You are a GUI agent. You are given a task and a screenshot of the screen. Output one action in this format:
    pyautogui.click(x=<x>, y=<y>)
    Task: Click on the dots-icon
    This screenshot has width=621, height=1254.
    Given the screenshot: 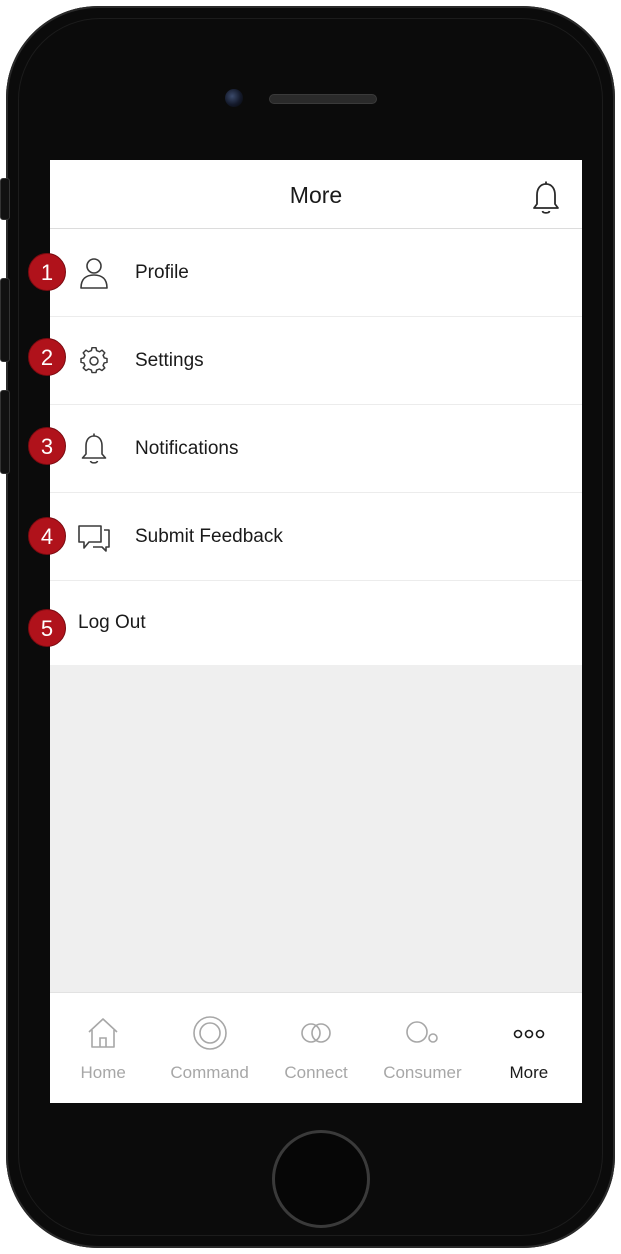 What is the action you would take?
    pyautogui.click(x=529, y=1034)
    